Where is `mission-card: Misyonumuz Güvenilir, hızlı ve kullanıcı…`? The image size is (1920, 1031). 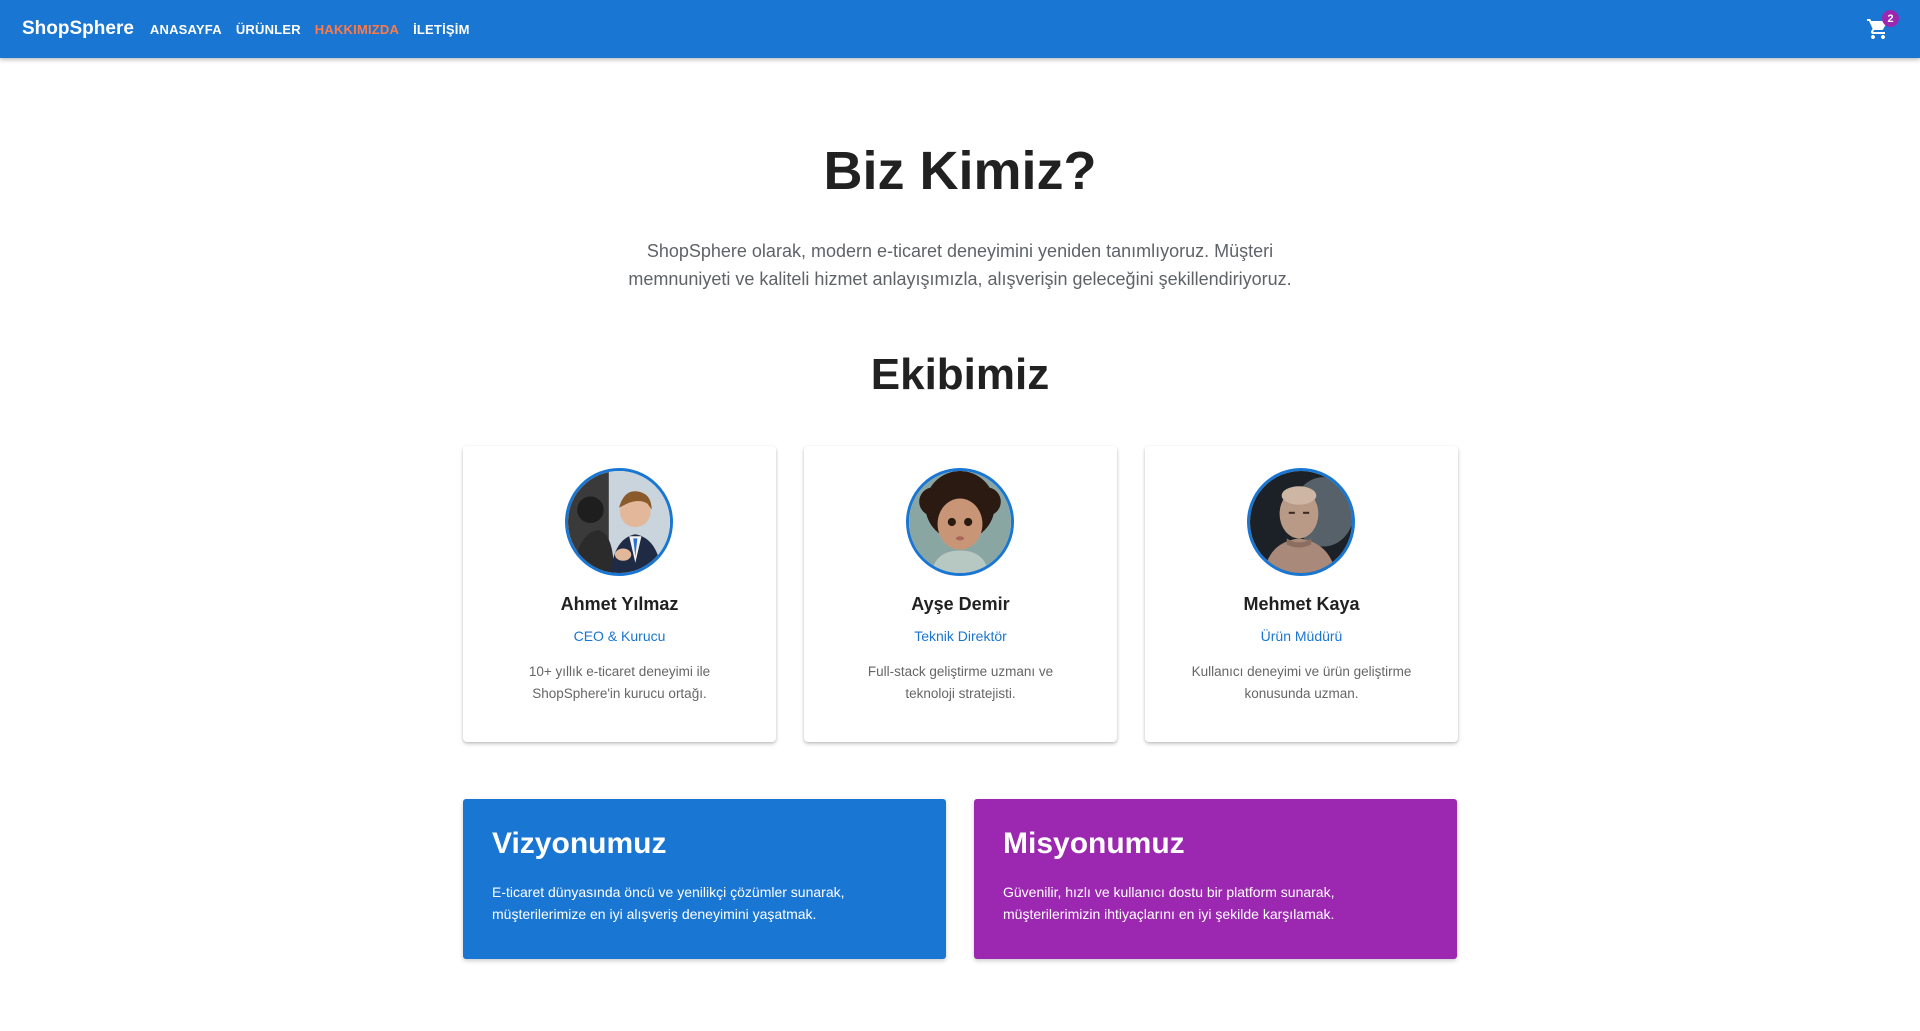 mission-card: Misyonumuz Güvenilir, hızlı ve kullanıcı… is located at coordinates (1215, 879).